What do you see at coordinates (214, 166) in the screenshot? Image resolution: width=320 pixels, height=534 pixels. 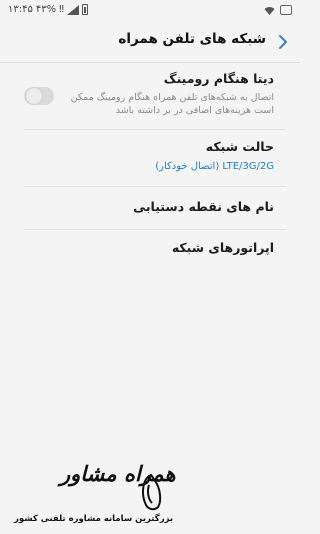 I see `network-mode-value: LTE/3G/2G (اتصال خودکار)` at bounding box center [214, 166].